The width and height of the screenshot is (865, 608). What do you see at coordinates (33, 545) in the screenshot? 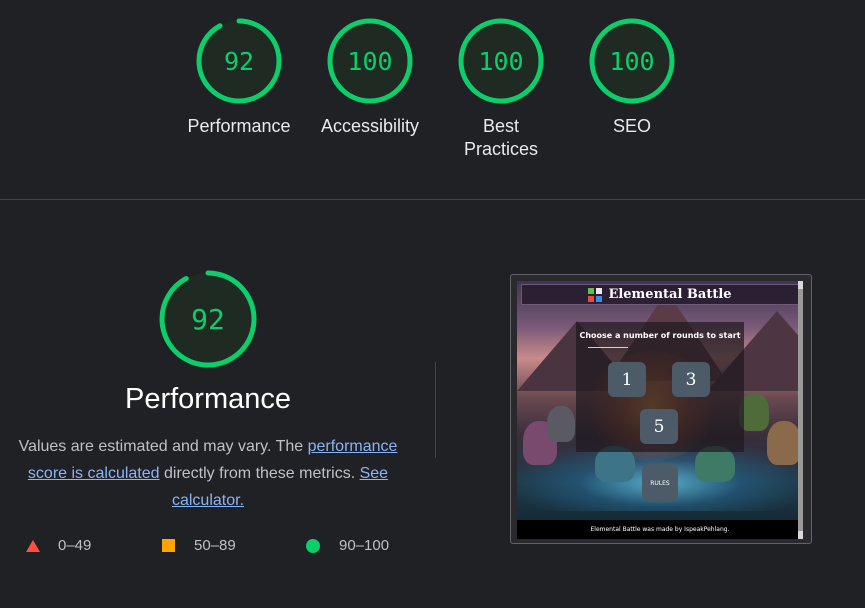
I see `triangle-icon` at bounding box center [33, 545].